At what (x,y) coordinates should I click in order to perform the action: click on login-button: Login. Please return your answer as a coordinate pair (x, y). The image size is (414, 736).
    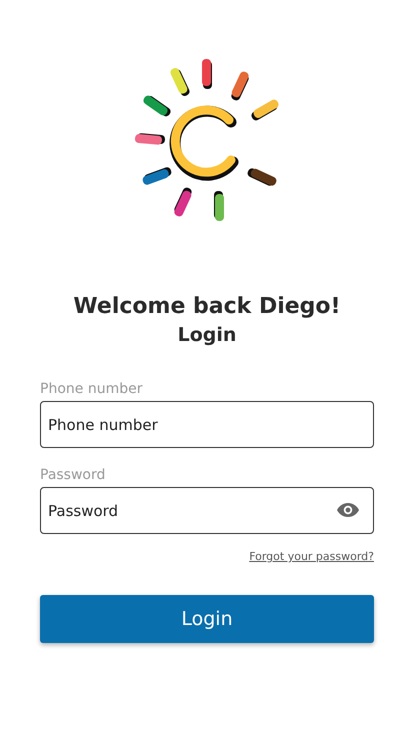
    Looking at the image, I should click on (207, 619).